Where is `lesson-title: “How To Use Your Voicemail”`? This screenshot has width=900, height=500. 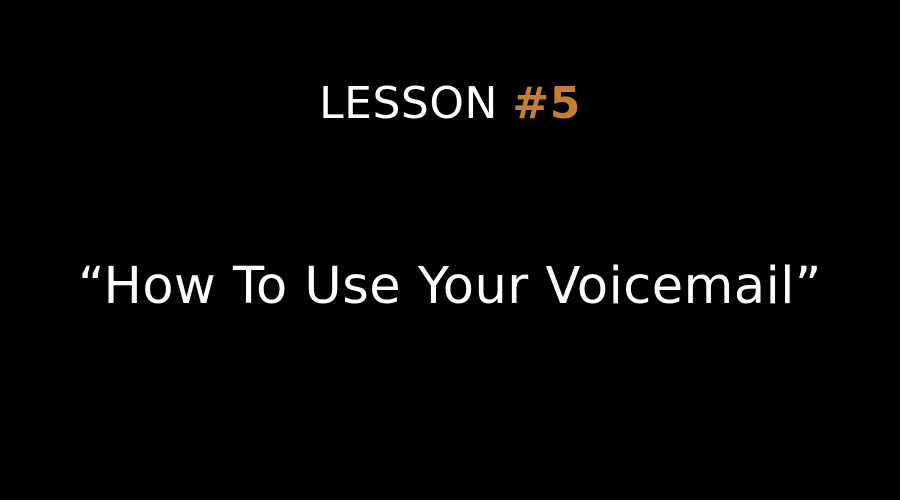 lesson-title: “How To Use Your Voicemail” is located at coordinates (450, 286).